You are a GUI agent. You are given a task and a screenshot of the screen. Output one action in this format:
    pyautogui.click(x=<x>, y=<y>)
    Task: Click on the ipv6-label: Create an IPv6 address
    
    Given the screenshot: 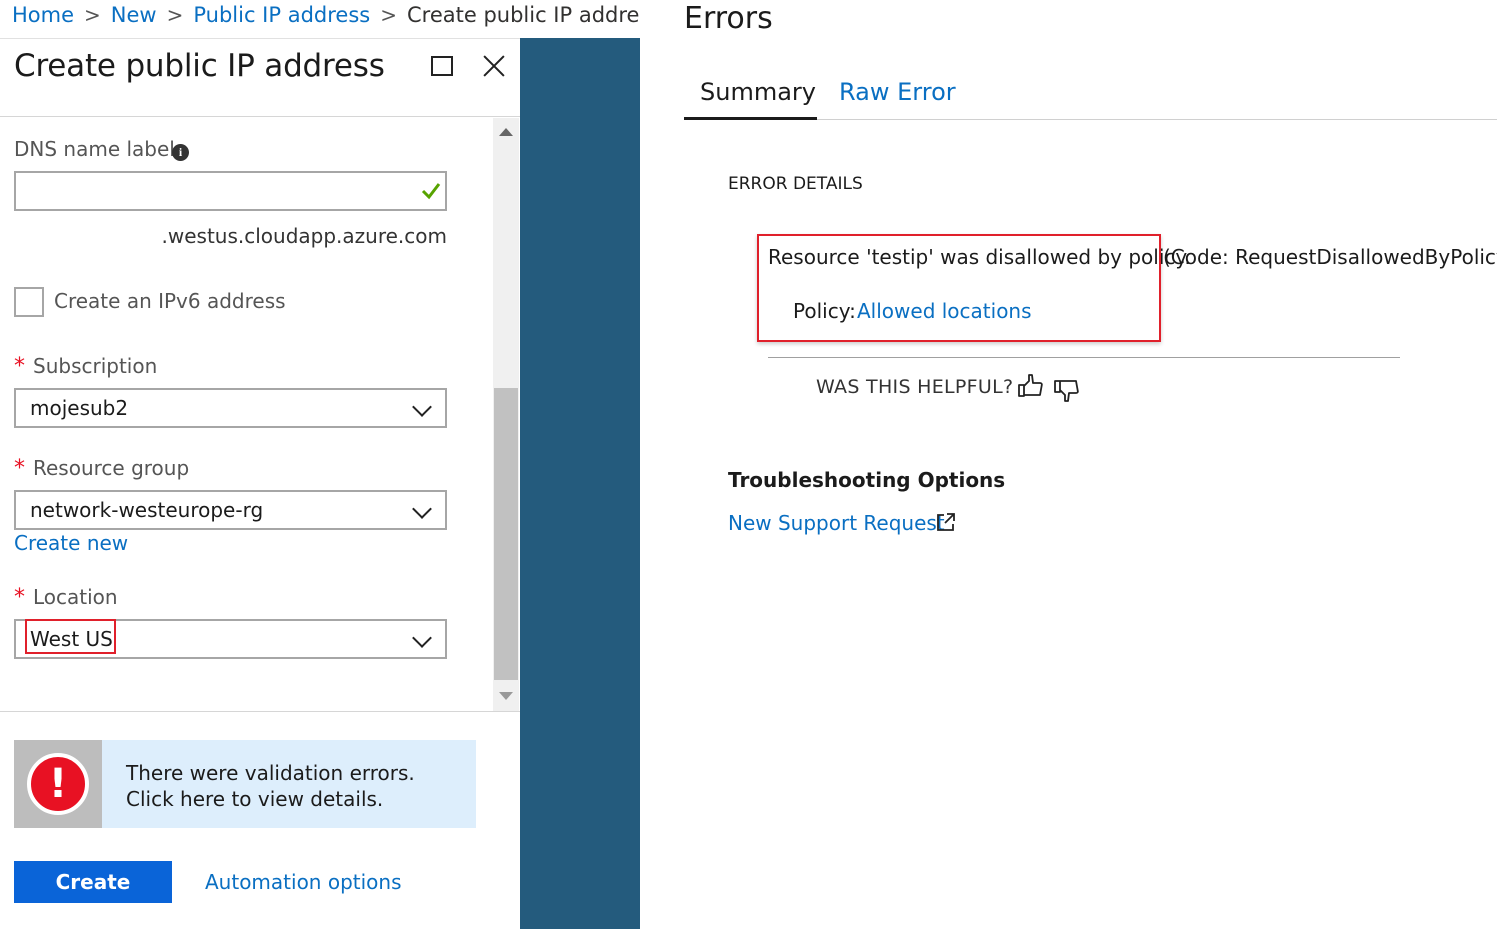 What is the action you would take?
    pyautogui.click(x=170, y=301)
    